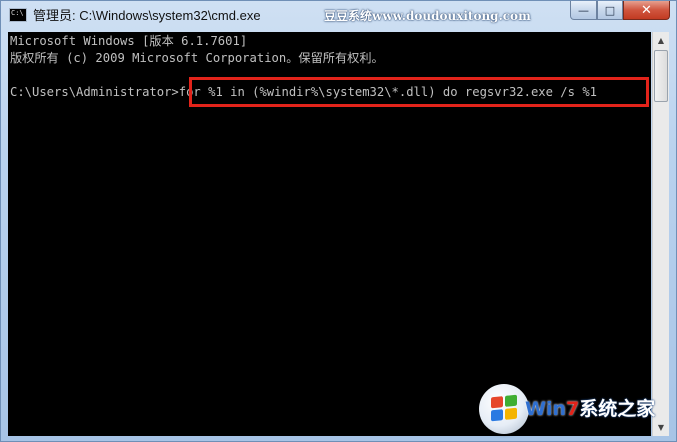 Image resolution: width=677 pixels, height=442 pixels. What do you see at coordinates (661, 40) in the screenshot?
I see `scroll-up-icon: ▲` at bounding box center [661, 40].